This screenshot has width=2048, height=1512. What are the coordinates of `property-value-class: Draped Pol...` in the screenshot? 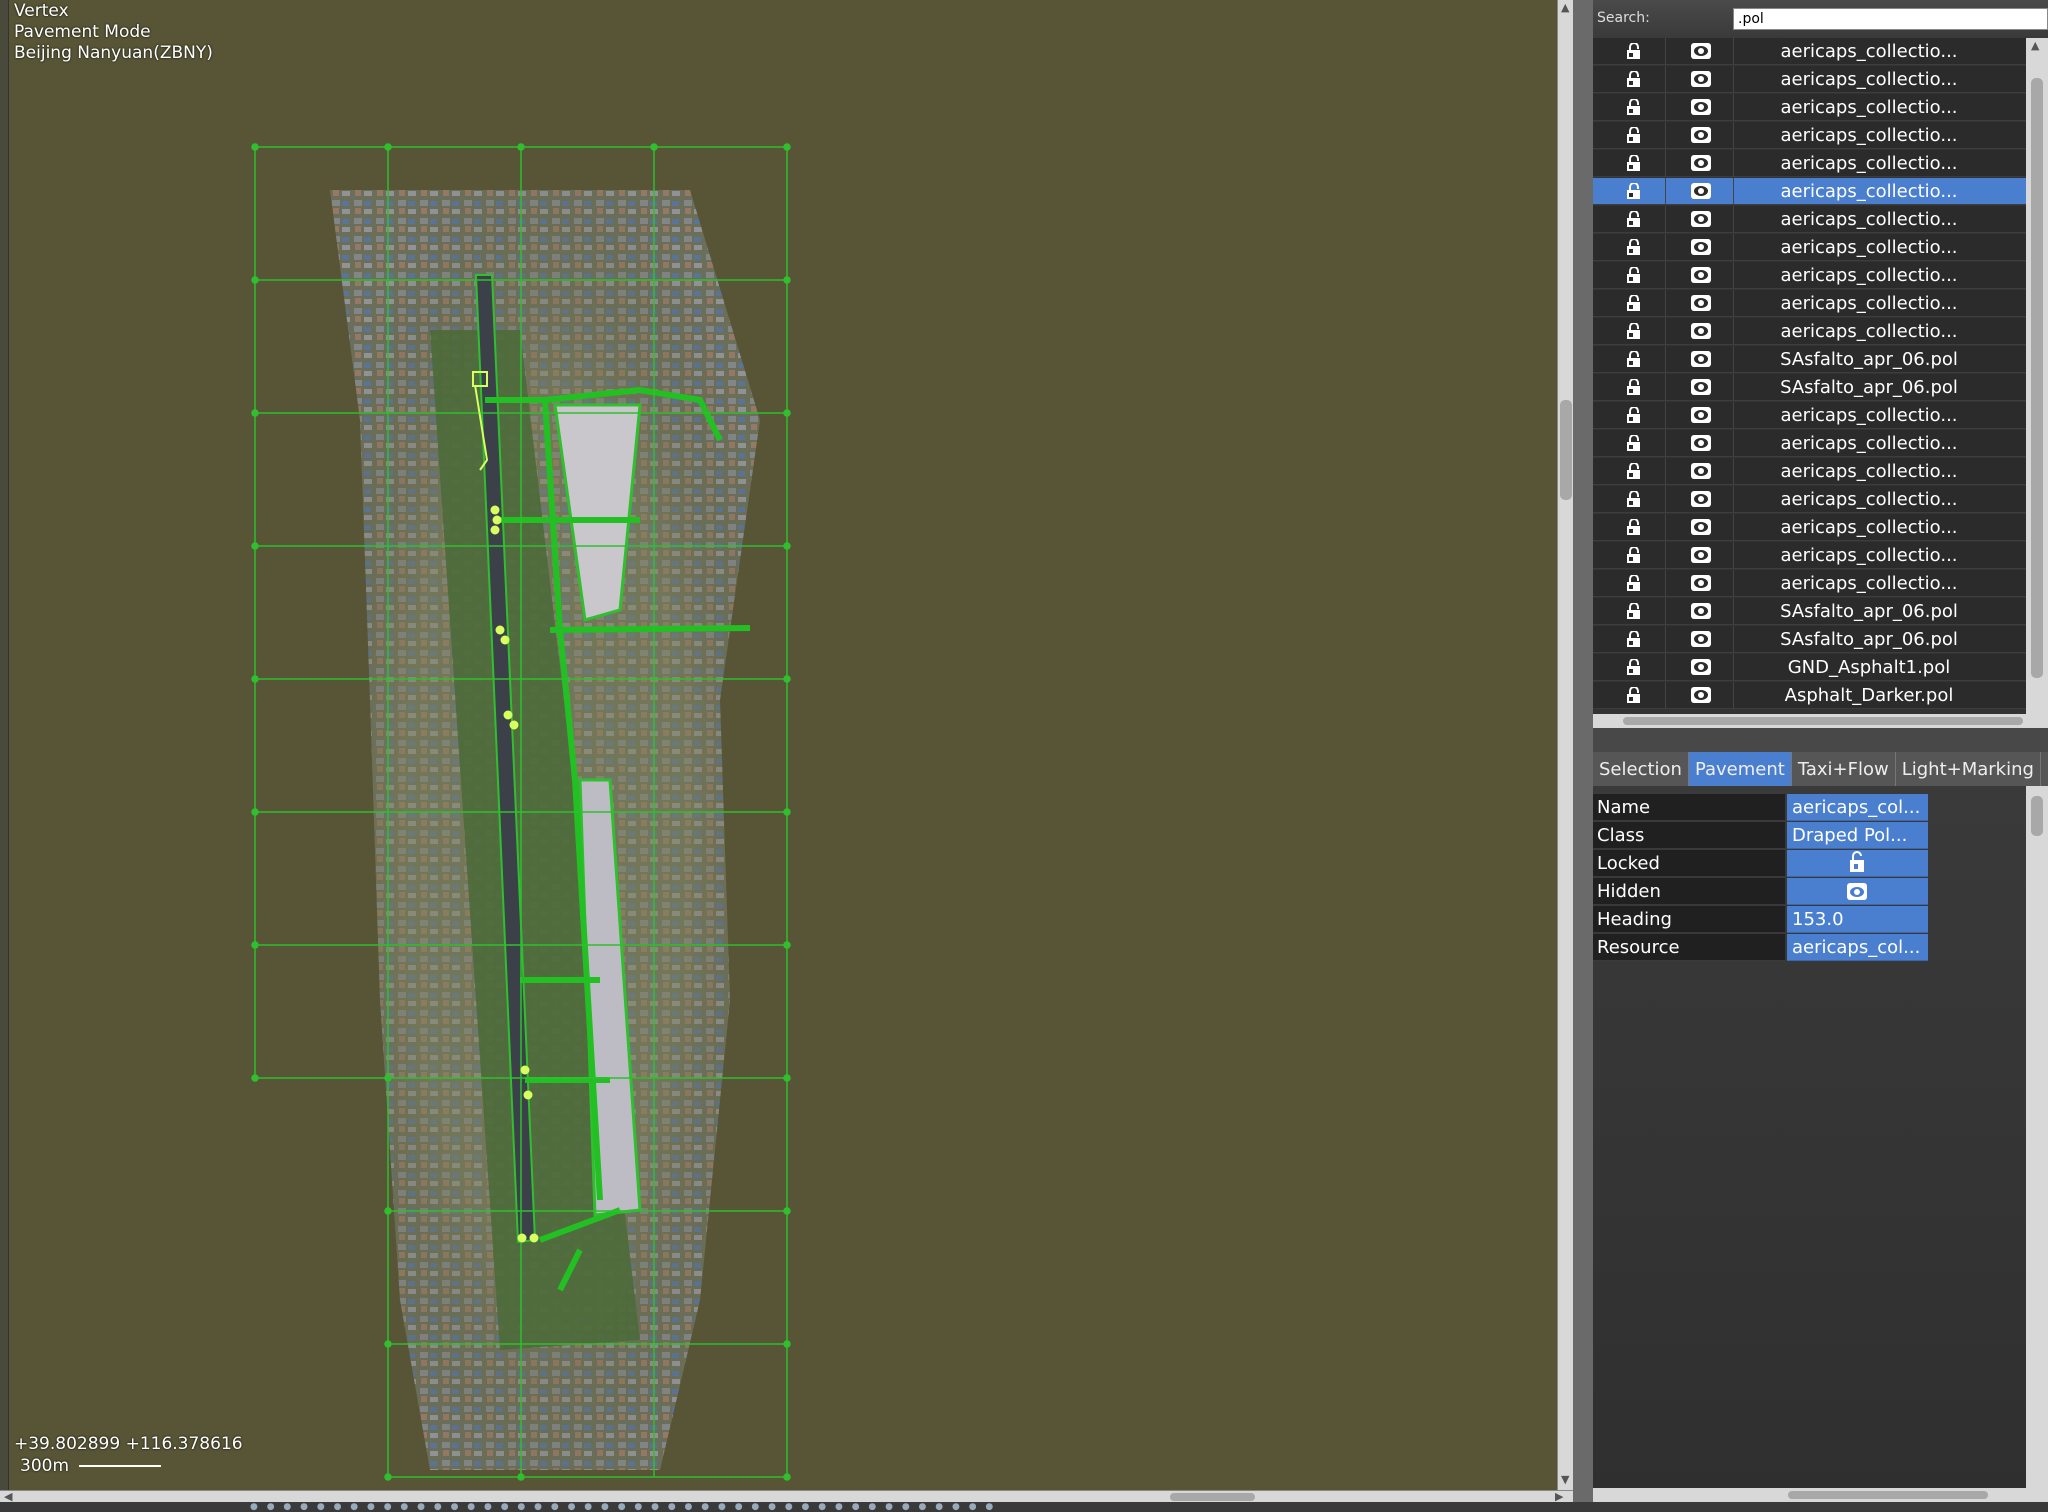 It's located at (1857, 835).